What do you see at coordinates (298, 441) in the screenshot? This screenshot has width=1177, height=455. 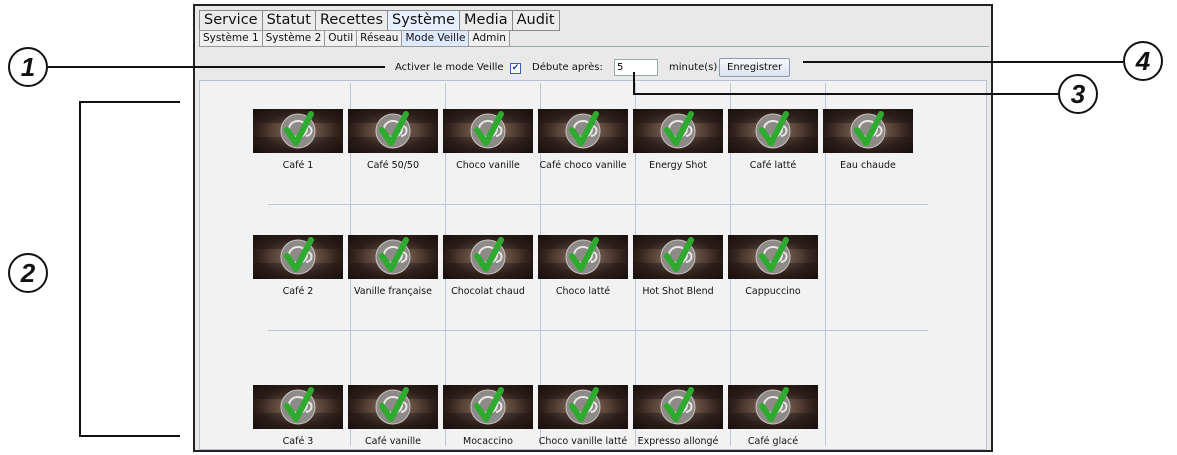 I see `recipe-label: Café 3` at bounding box center [298, 441].